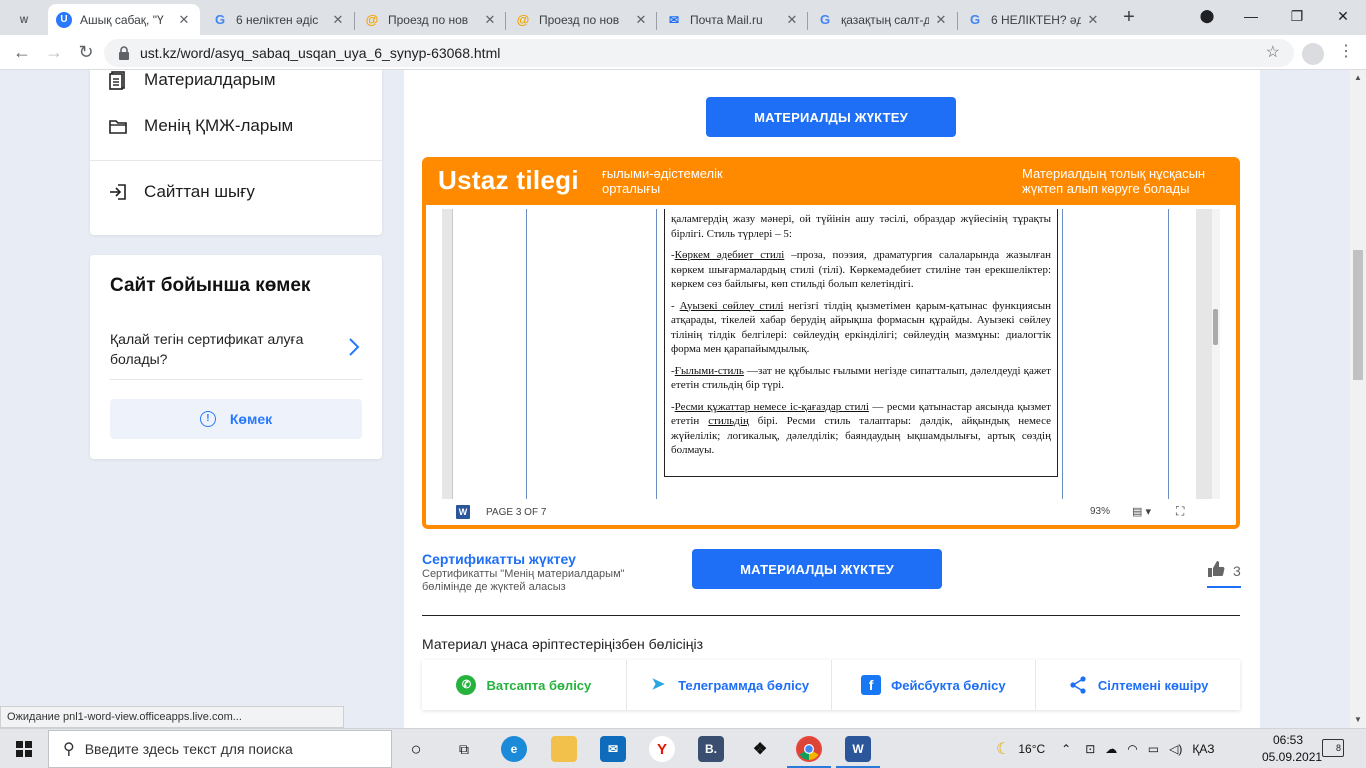  Describe the element at coordinates (817, 569) in the screenshot. I see `download-material-button: МАТЕРИАЛДЫ ЖҮКТЕУ` at that location.